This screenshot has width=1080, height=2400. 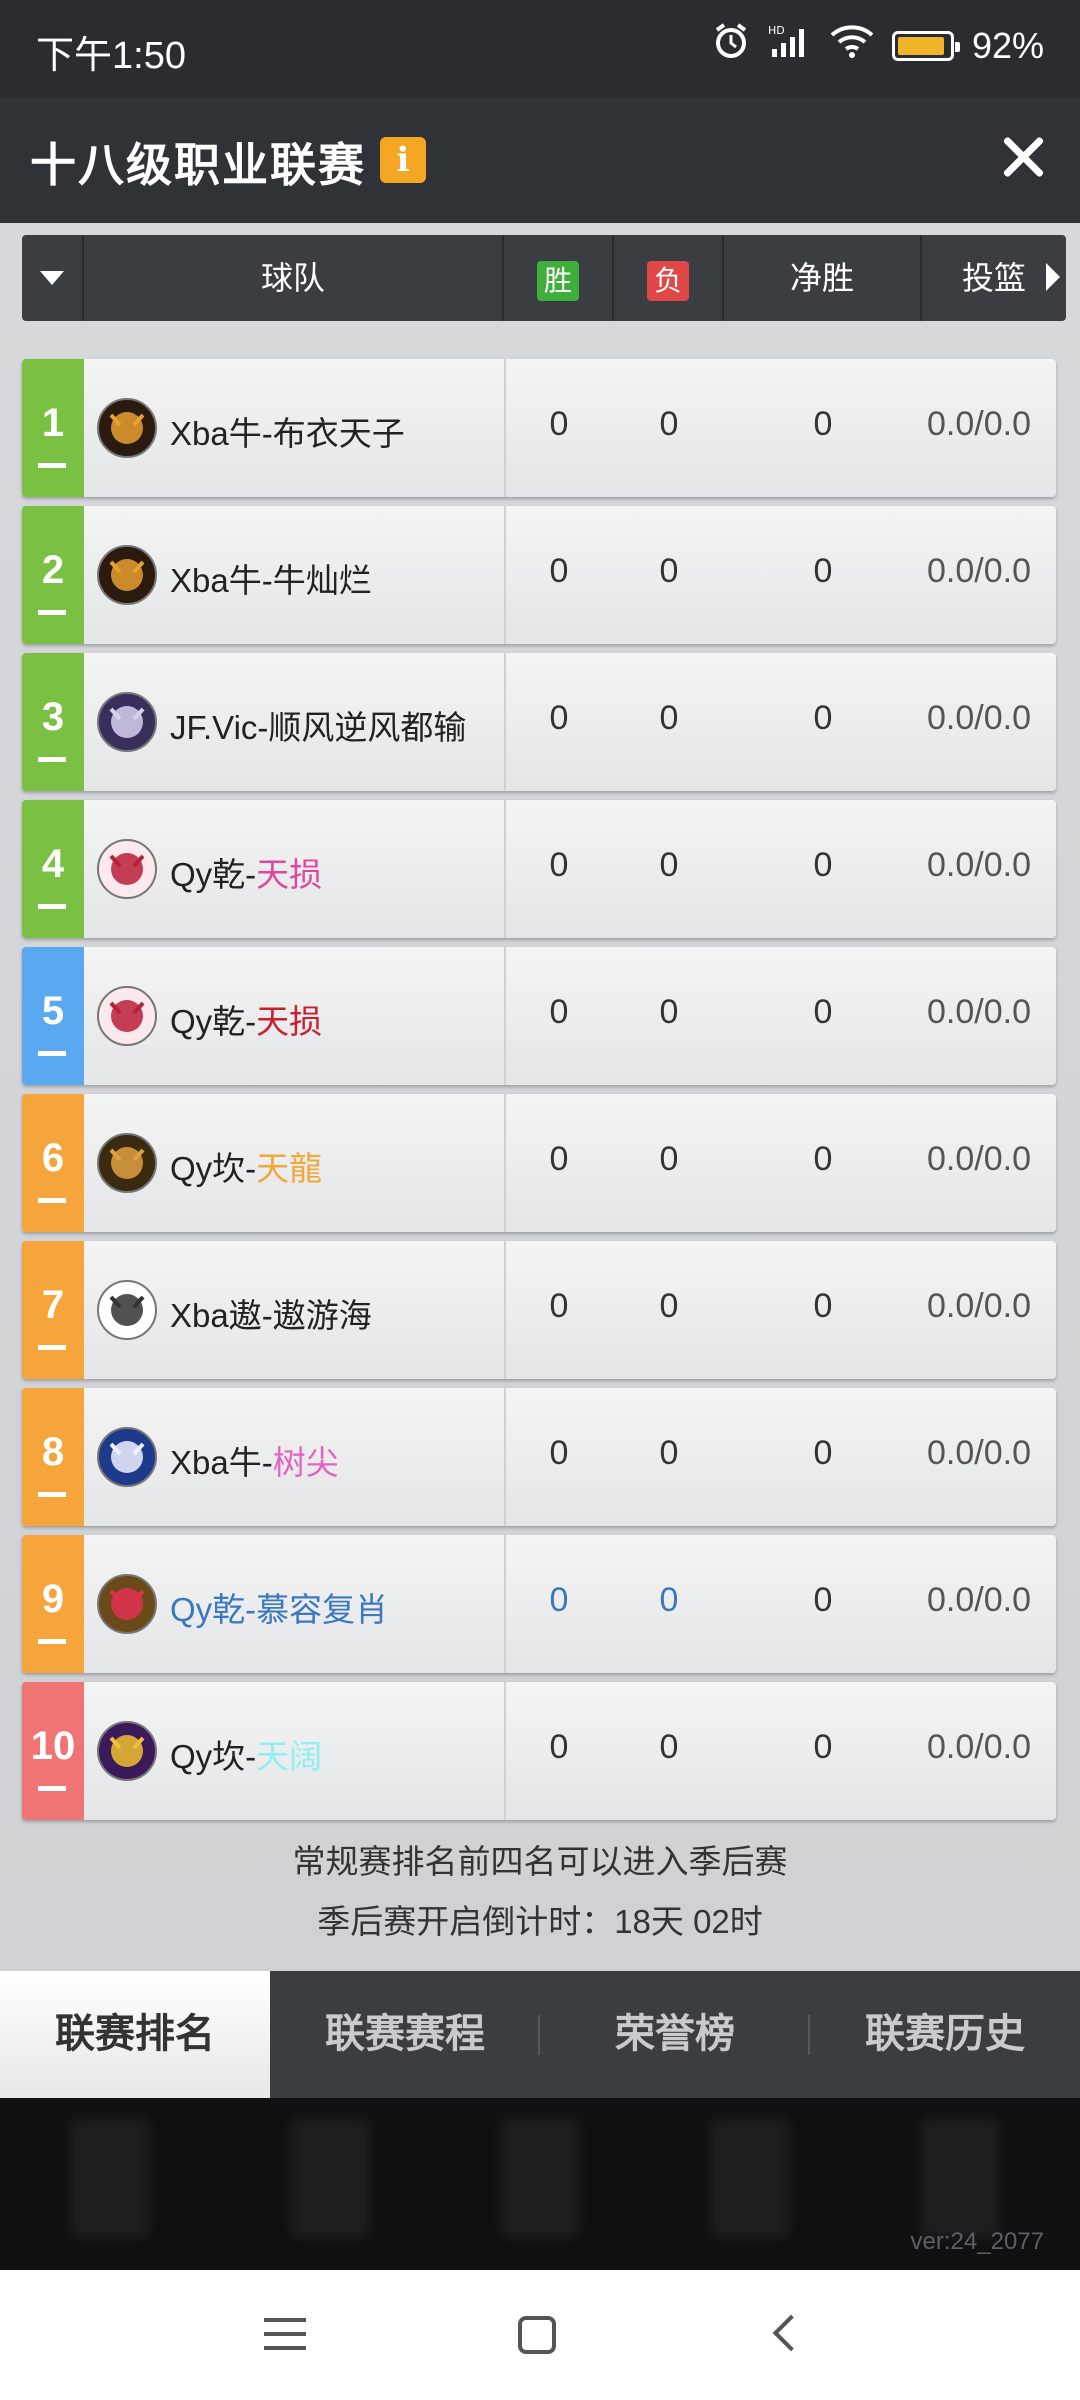 What do you see at coordinates (539, 1163) in the screenshot?
I see `table-row: 6 Qy坎-天龍 0 0 0 0.0/0.0` at bounding box center [539, 1163].